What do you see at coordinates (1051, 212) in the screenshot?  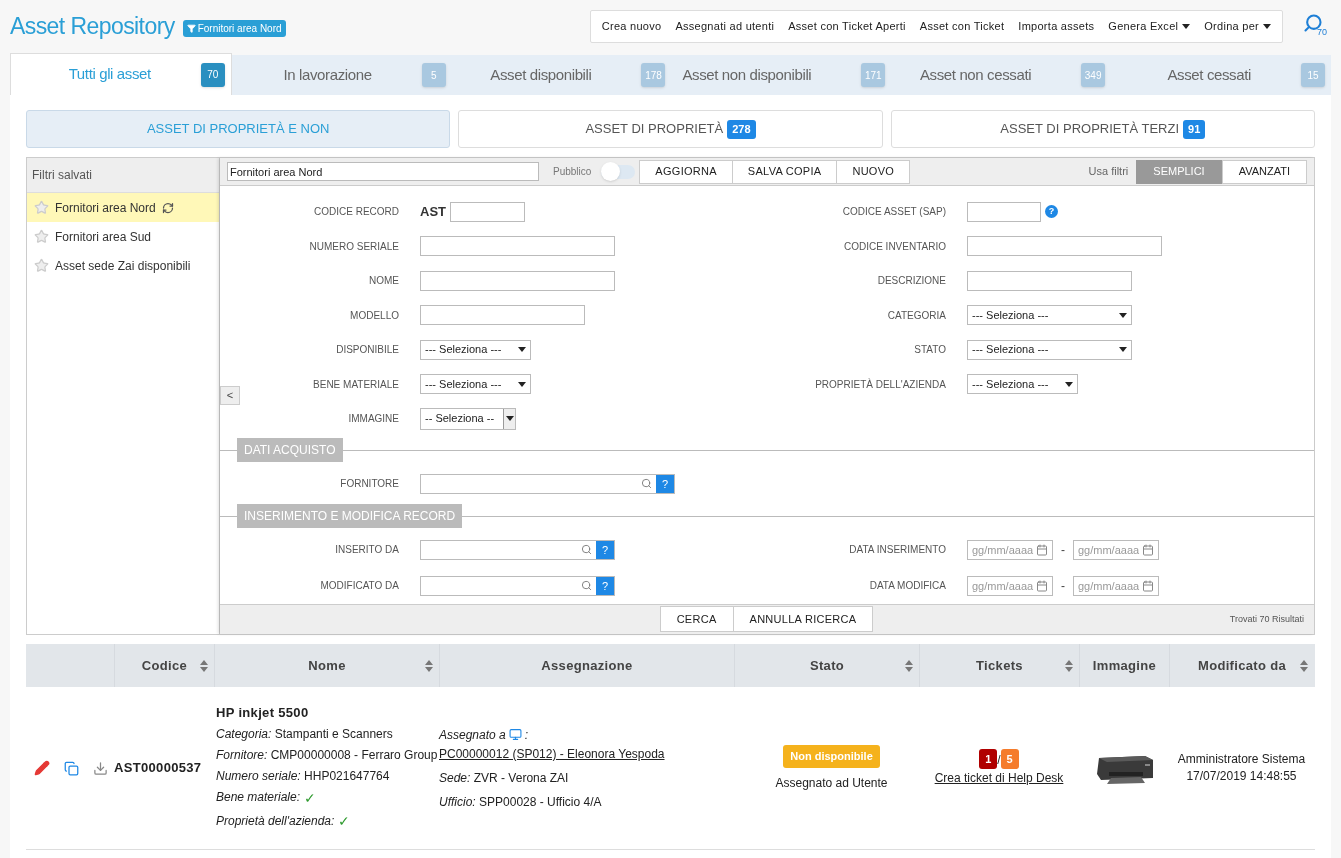 I see `help-icon: ?` at bounding box center [1051, 212].